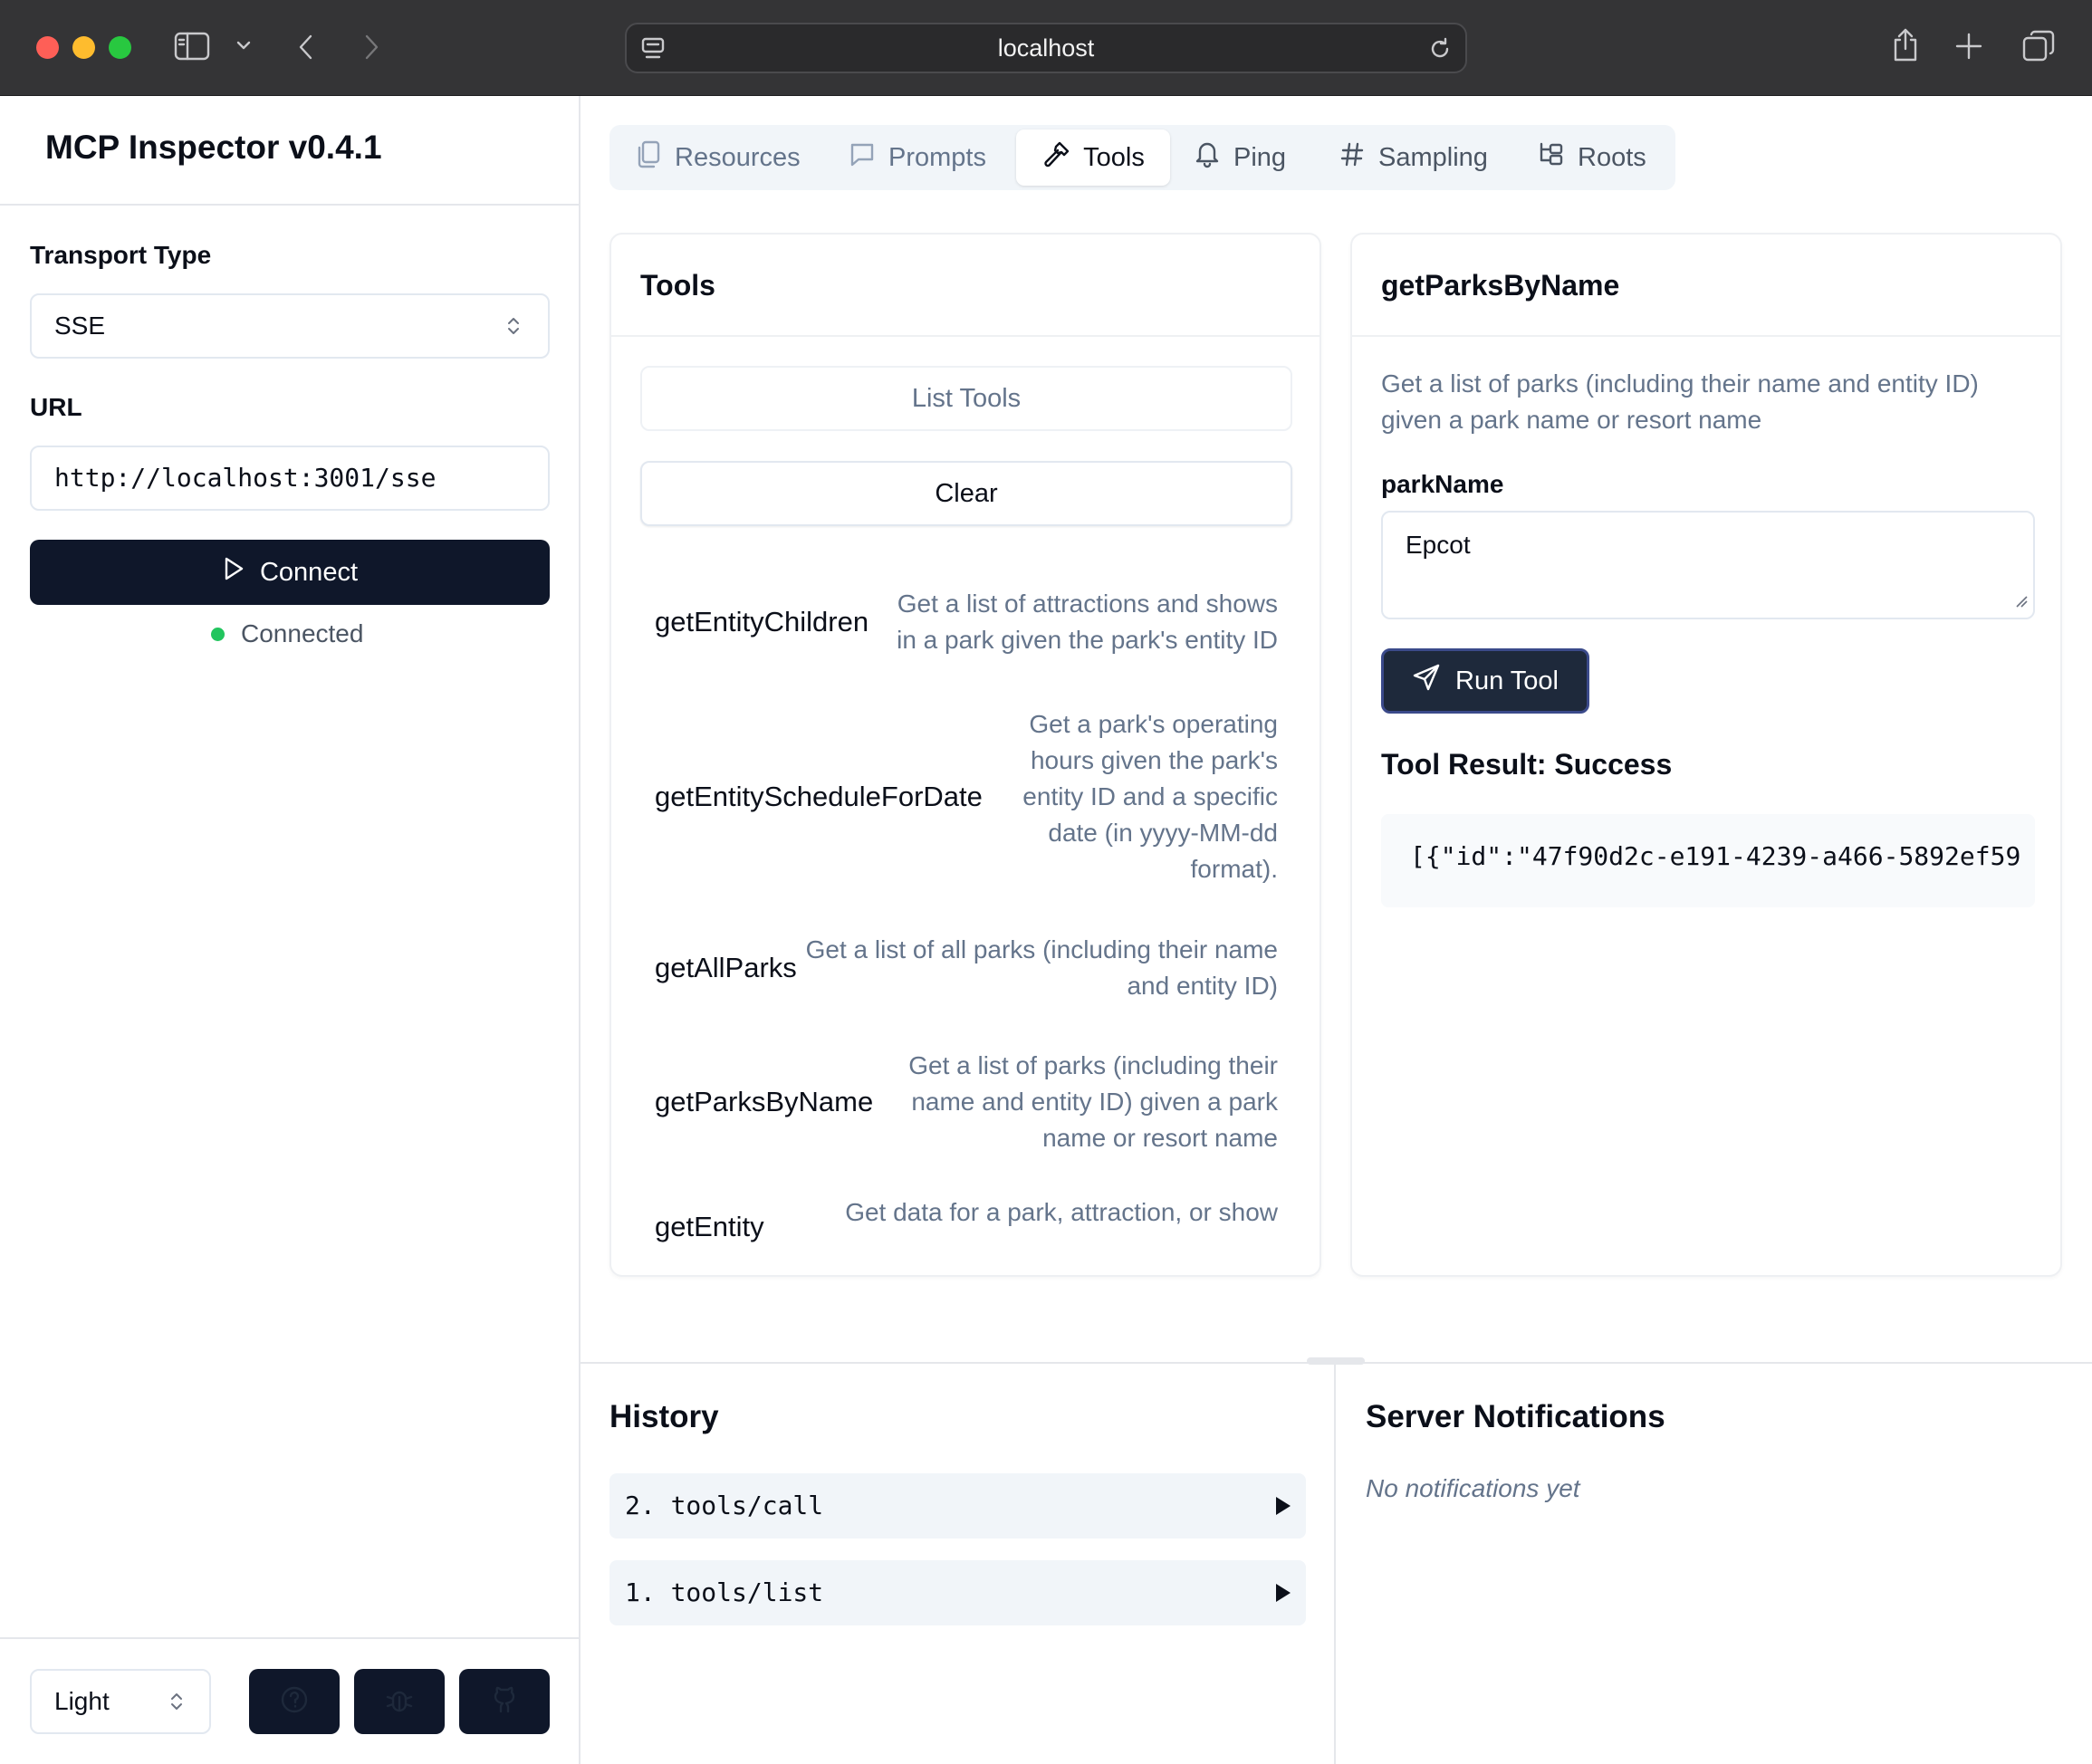  I want to click on hash-icon, so click(1352, 158).